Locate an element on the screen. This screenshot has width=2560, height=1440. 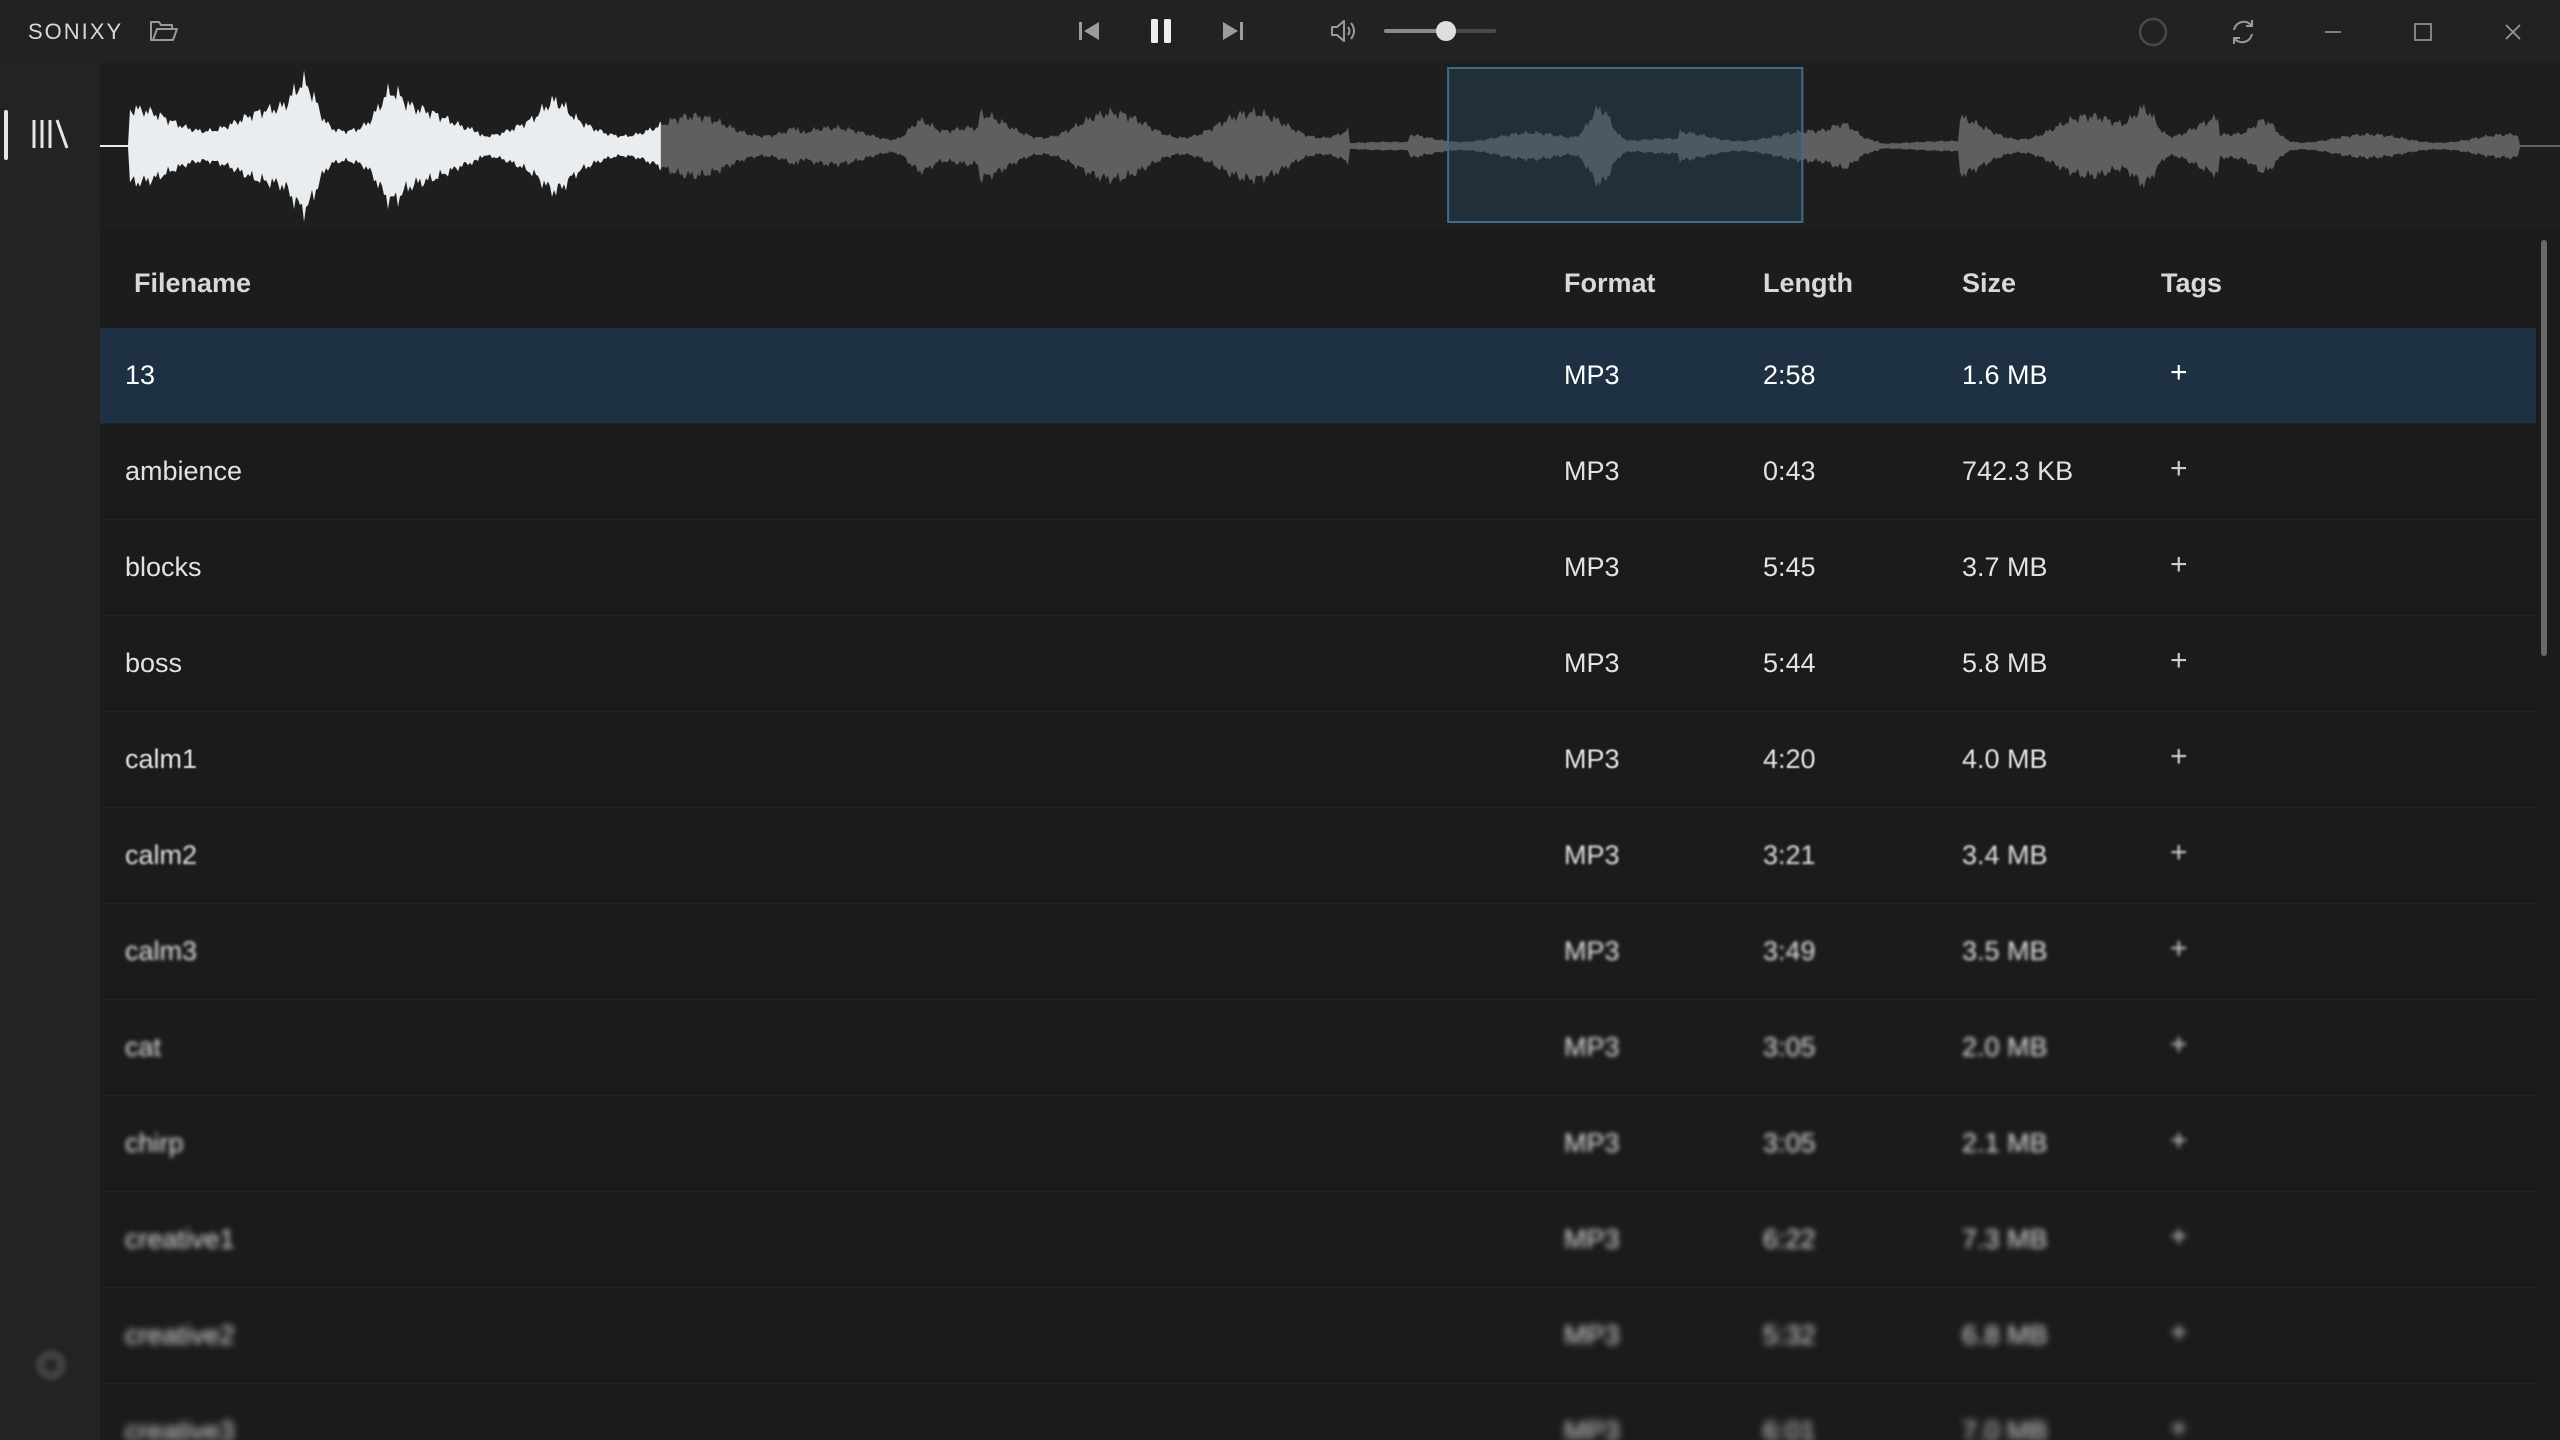
waveform-display is located at coordinates (1330, 146).